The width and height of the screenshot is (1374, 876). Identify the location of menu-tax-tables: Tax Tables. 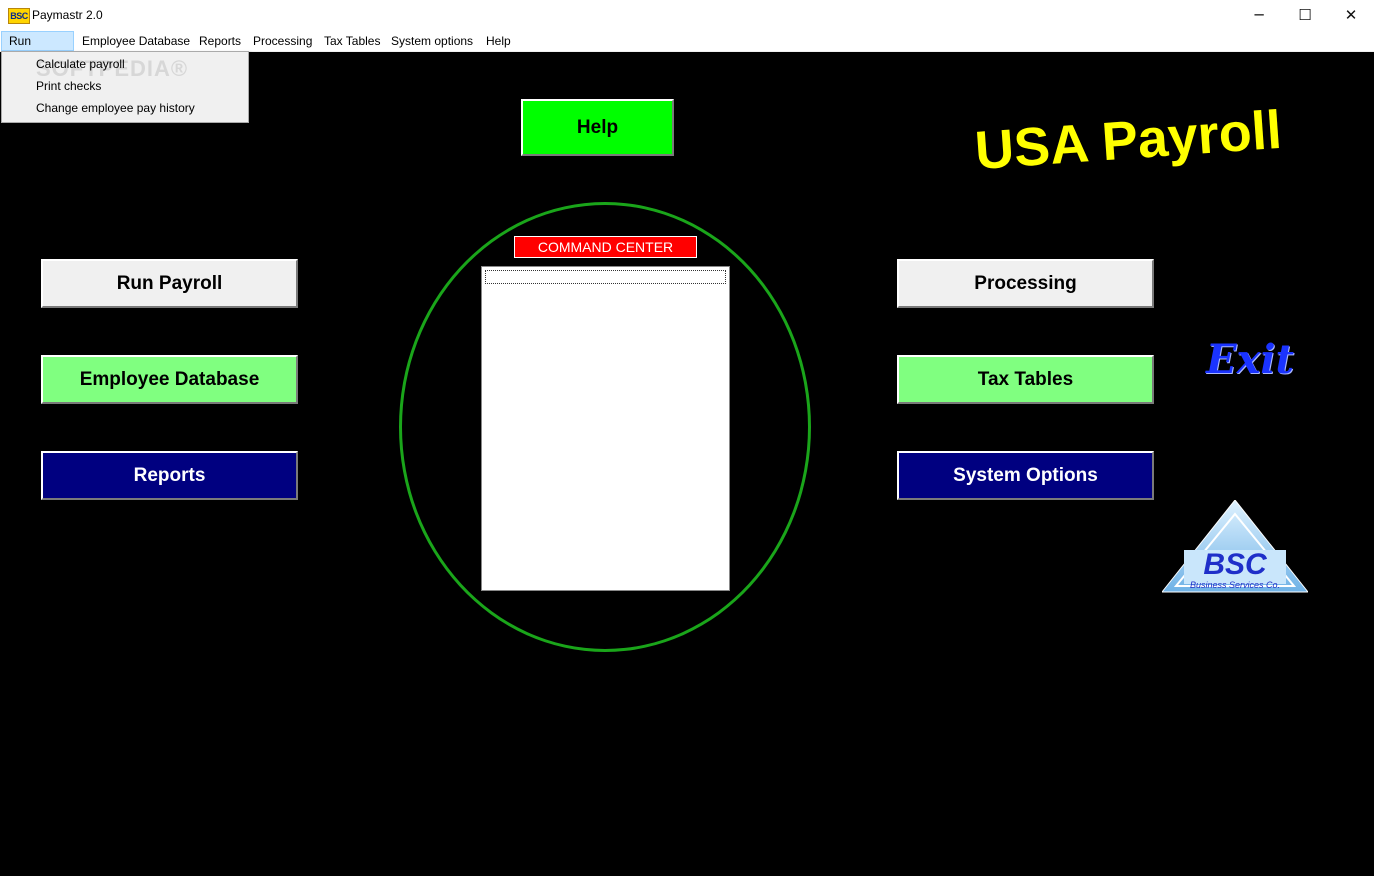
(352, 41).